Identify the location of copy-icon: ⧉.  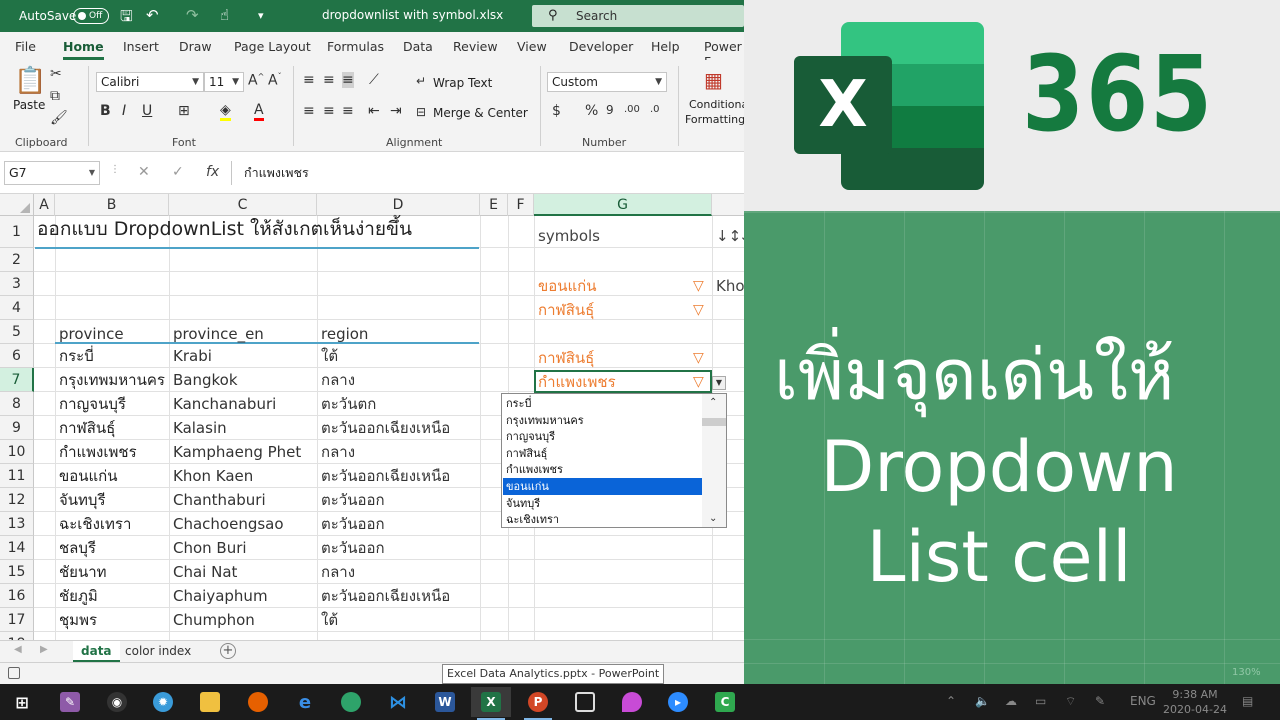
(55, 96).